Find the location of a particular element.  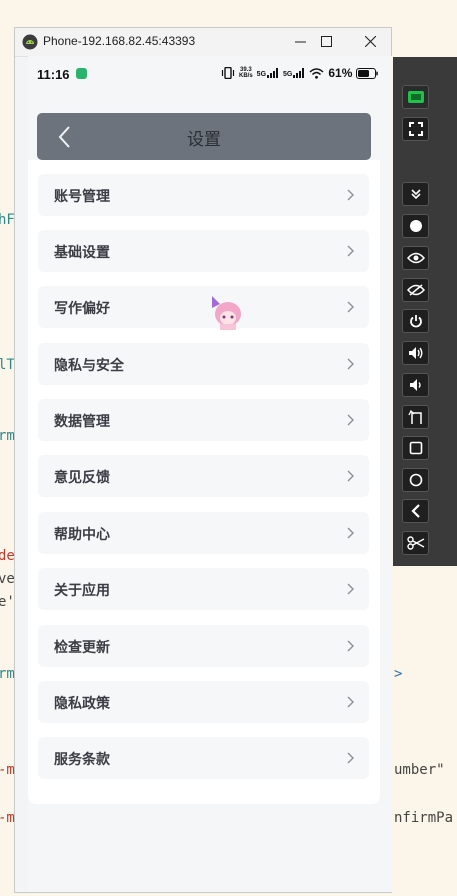

emulator-toolbar is located at coordinates (425, 311).